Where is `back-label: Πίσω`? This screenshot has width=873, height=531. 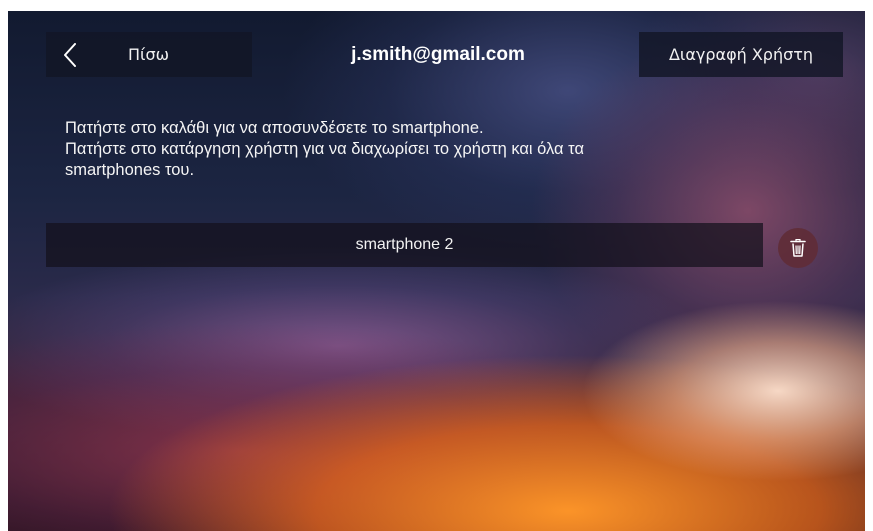
back-label: Πίσω is located at coordinates (148, 54).